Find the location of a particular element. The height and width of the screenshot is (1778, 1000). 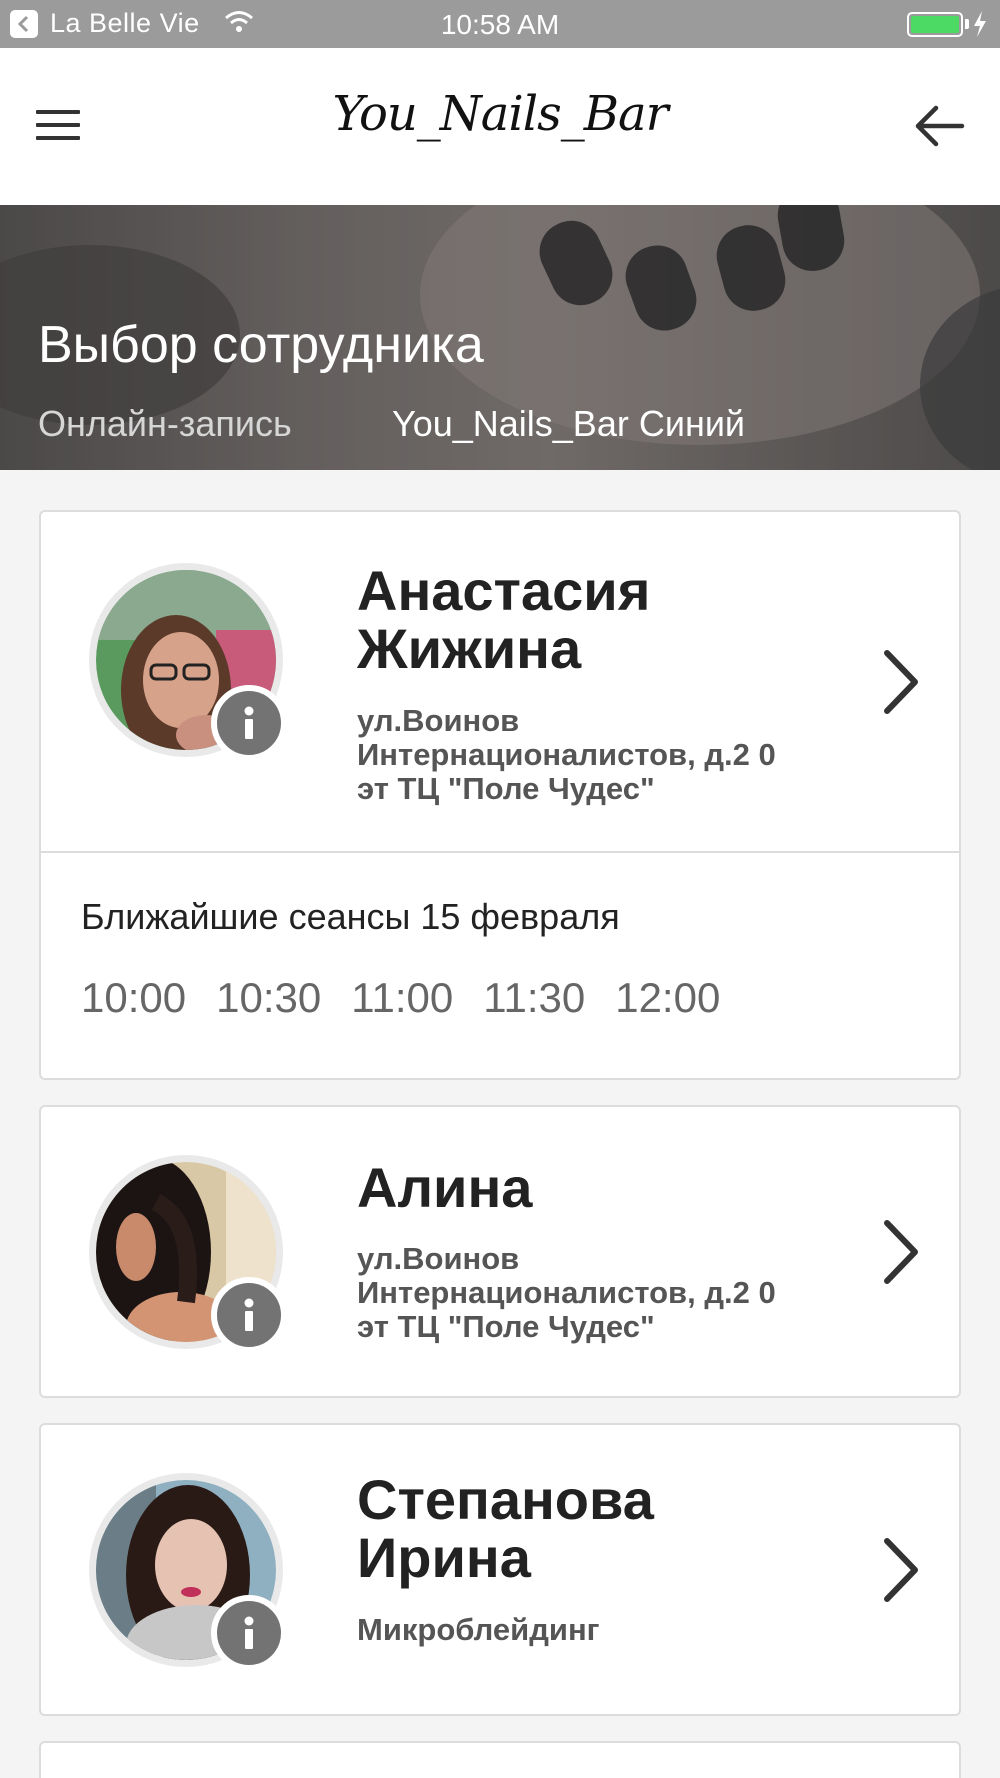

battery-tip is located at coordinates (967, 24).